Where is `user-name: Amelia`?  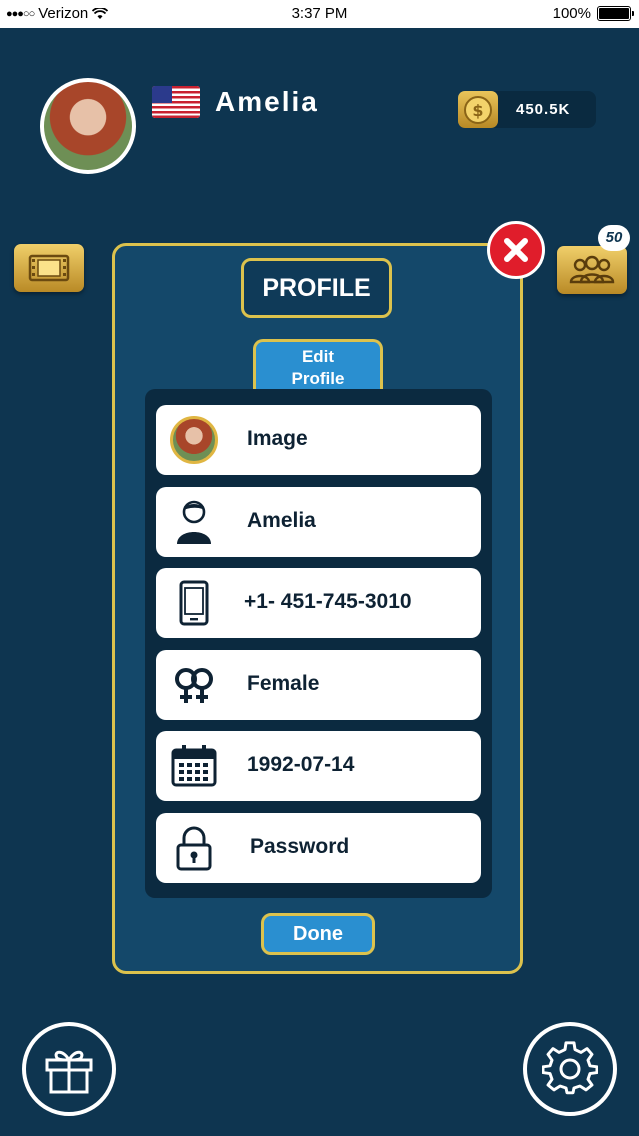
user-name: Amelia is located at coordinates (267, 101).